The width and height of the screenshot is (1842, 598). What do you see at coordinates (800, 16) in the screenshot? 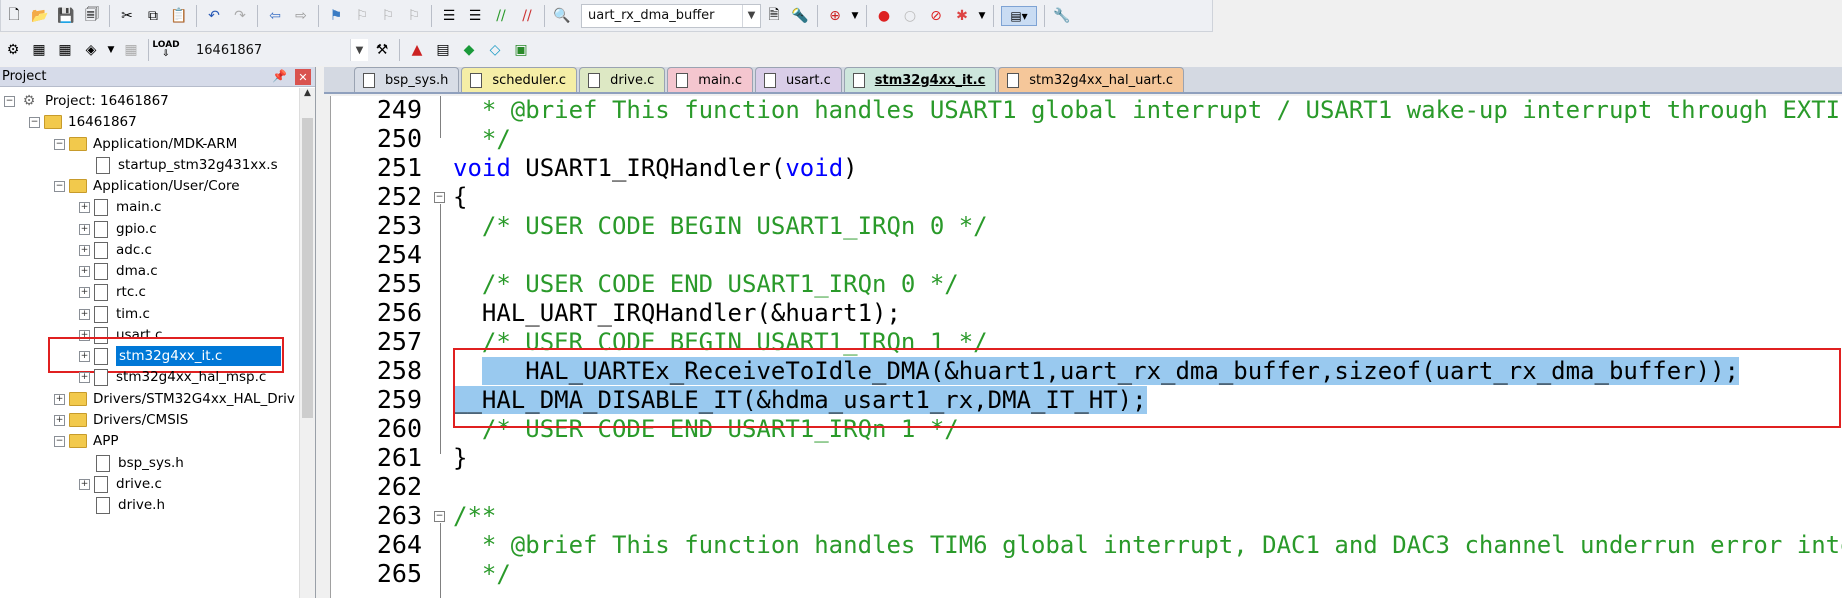
I see `incremental-find-icon: 🔦` at bounding box center [800, 16].